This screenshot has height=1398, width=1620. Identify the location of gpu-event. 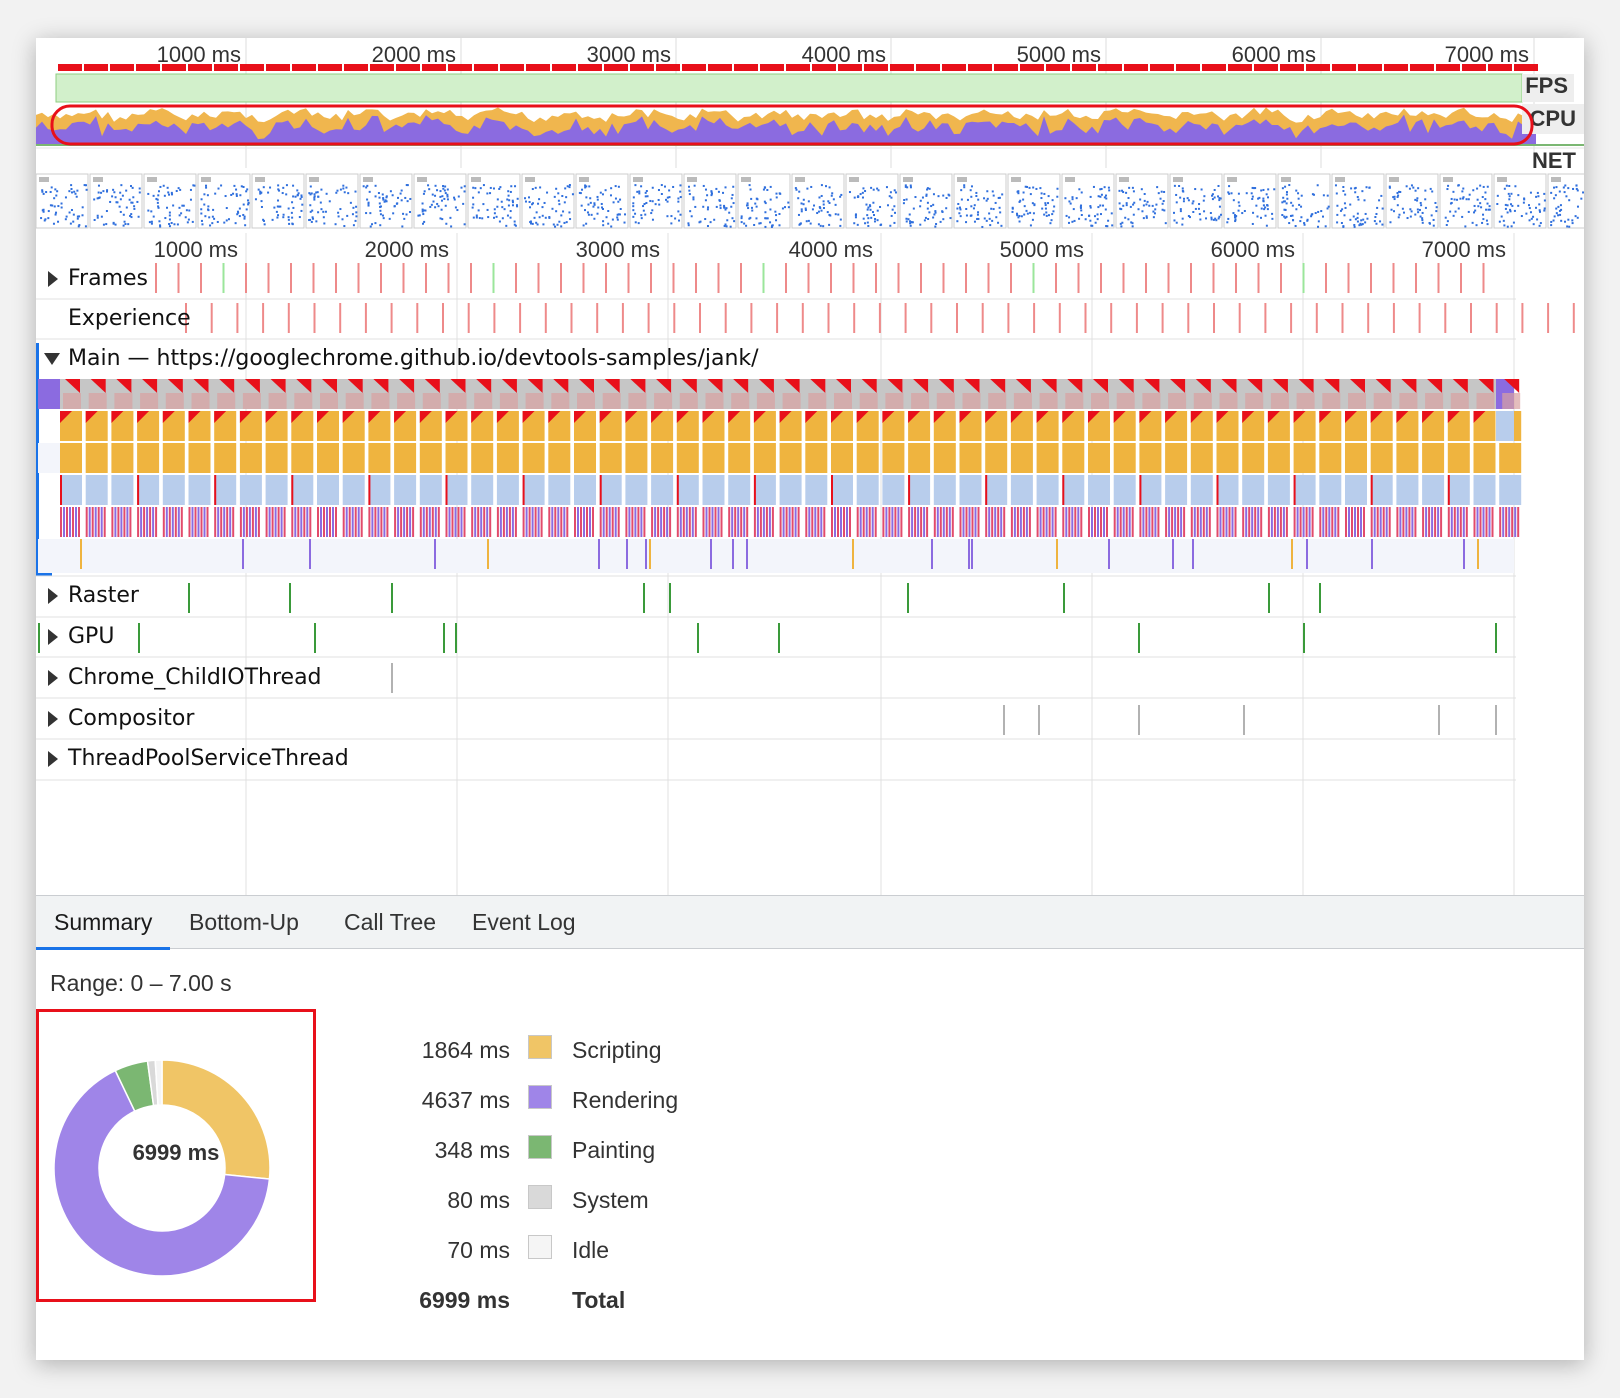
(39, 638).